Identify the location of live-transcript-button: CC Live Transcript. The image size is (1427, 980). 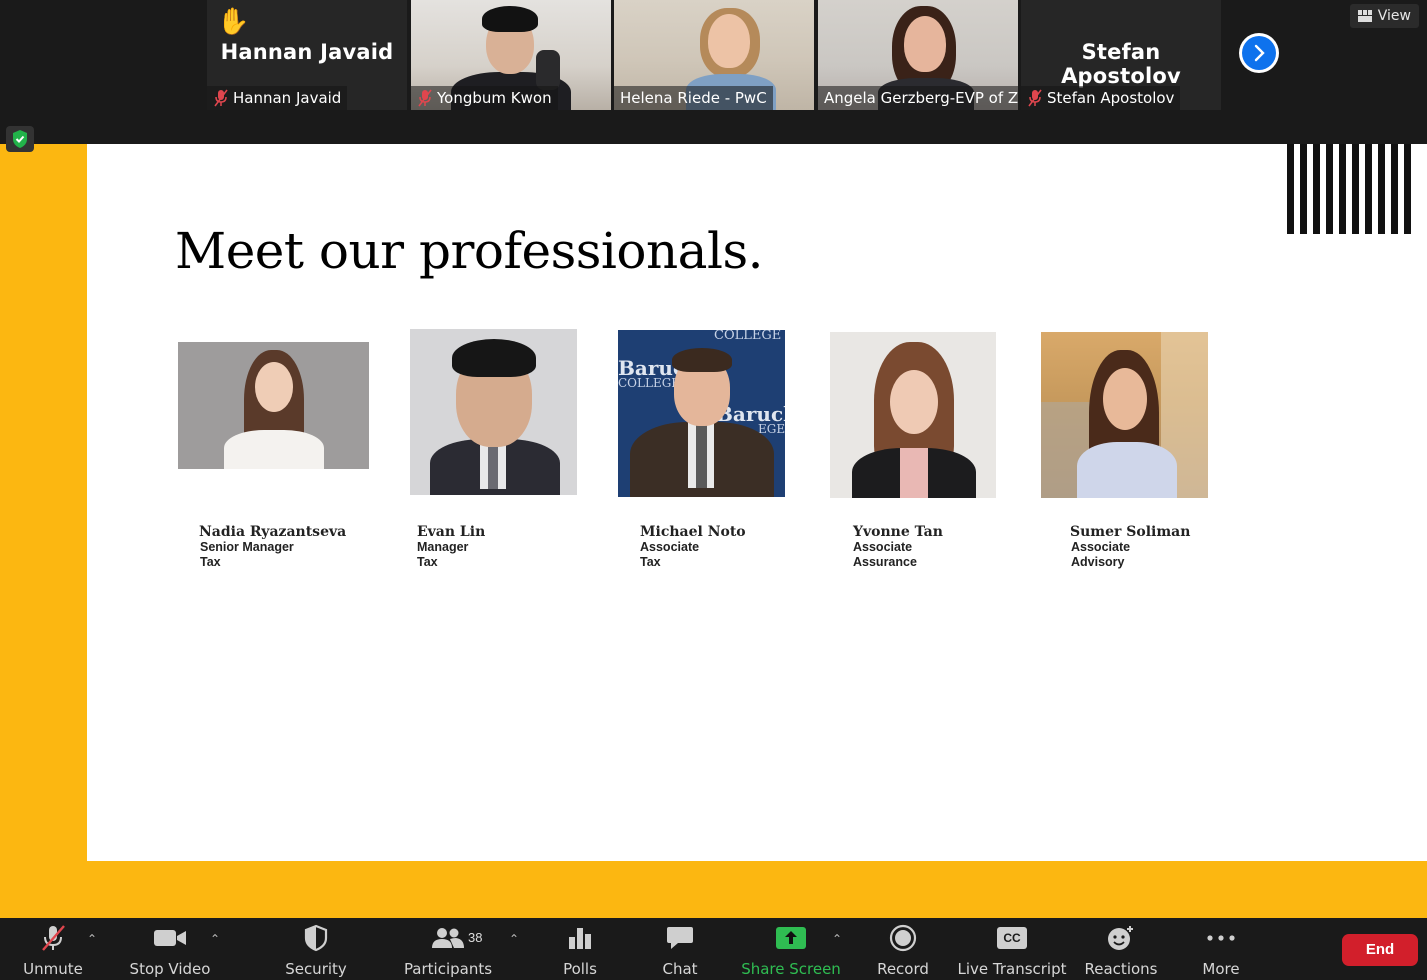
(1012, 949).